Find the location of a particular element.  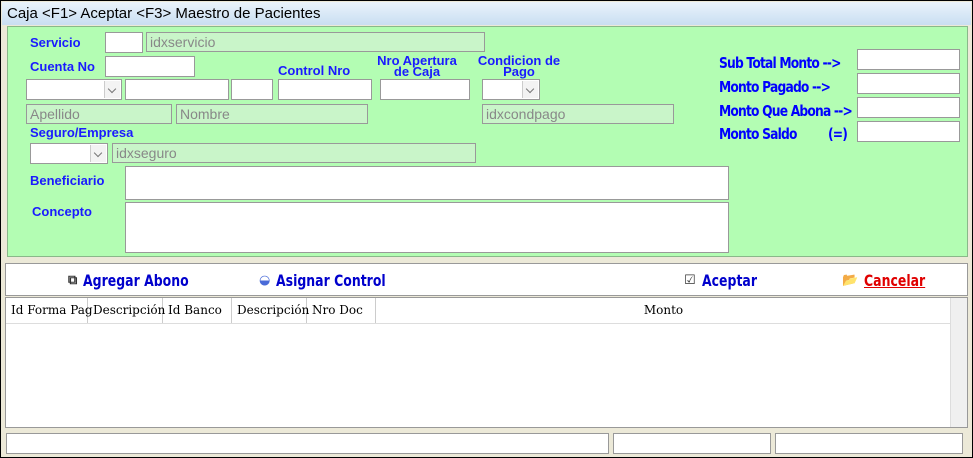

concepto-input is located at coordinates (427, 227).